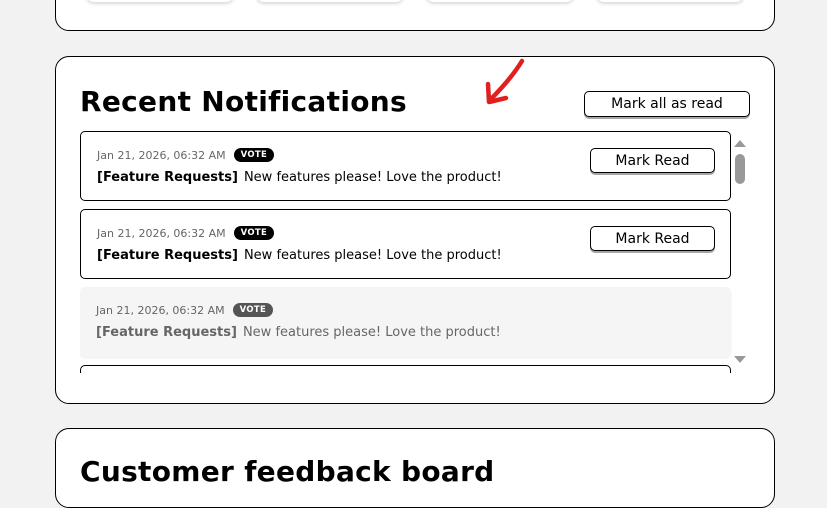 The height and width of the screenshot is (508, 827). What do you see at coordinates (740, 143) in the screenshot?
I see `triangle-up-icon` at bounding box center [740, 143].